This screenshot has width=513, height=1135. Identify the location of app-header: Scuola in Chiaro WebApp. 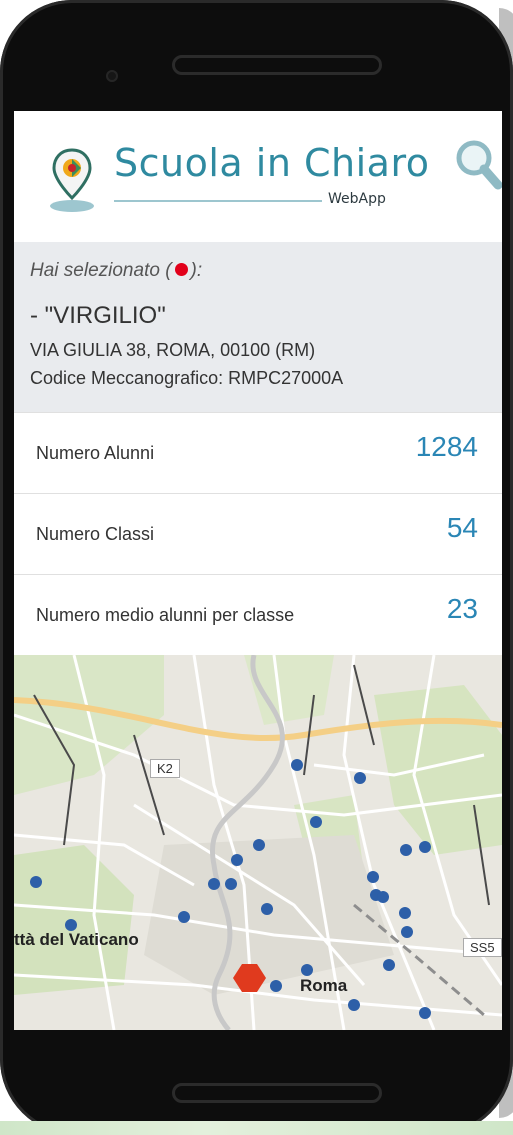
(258, 176).